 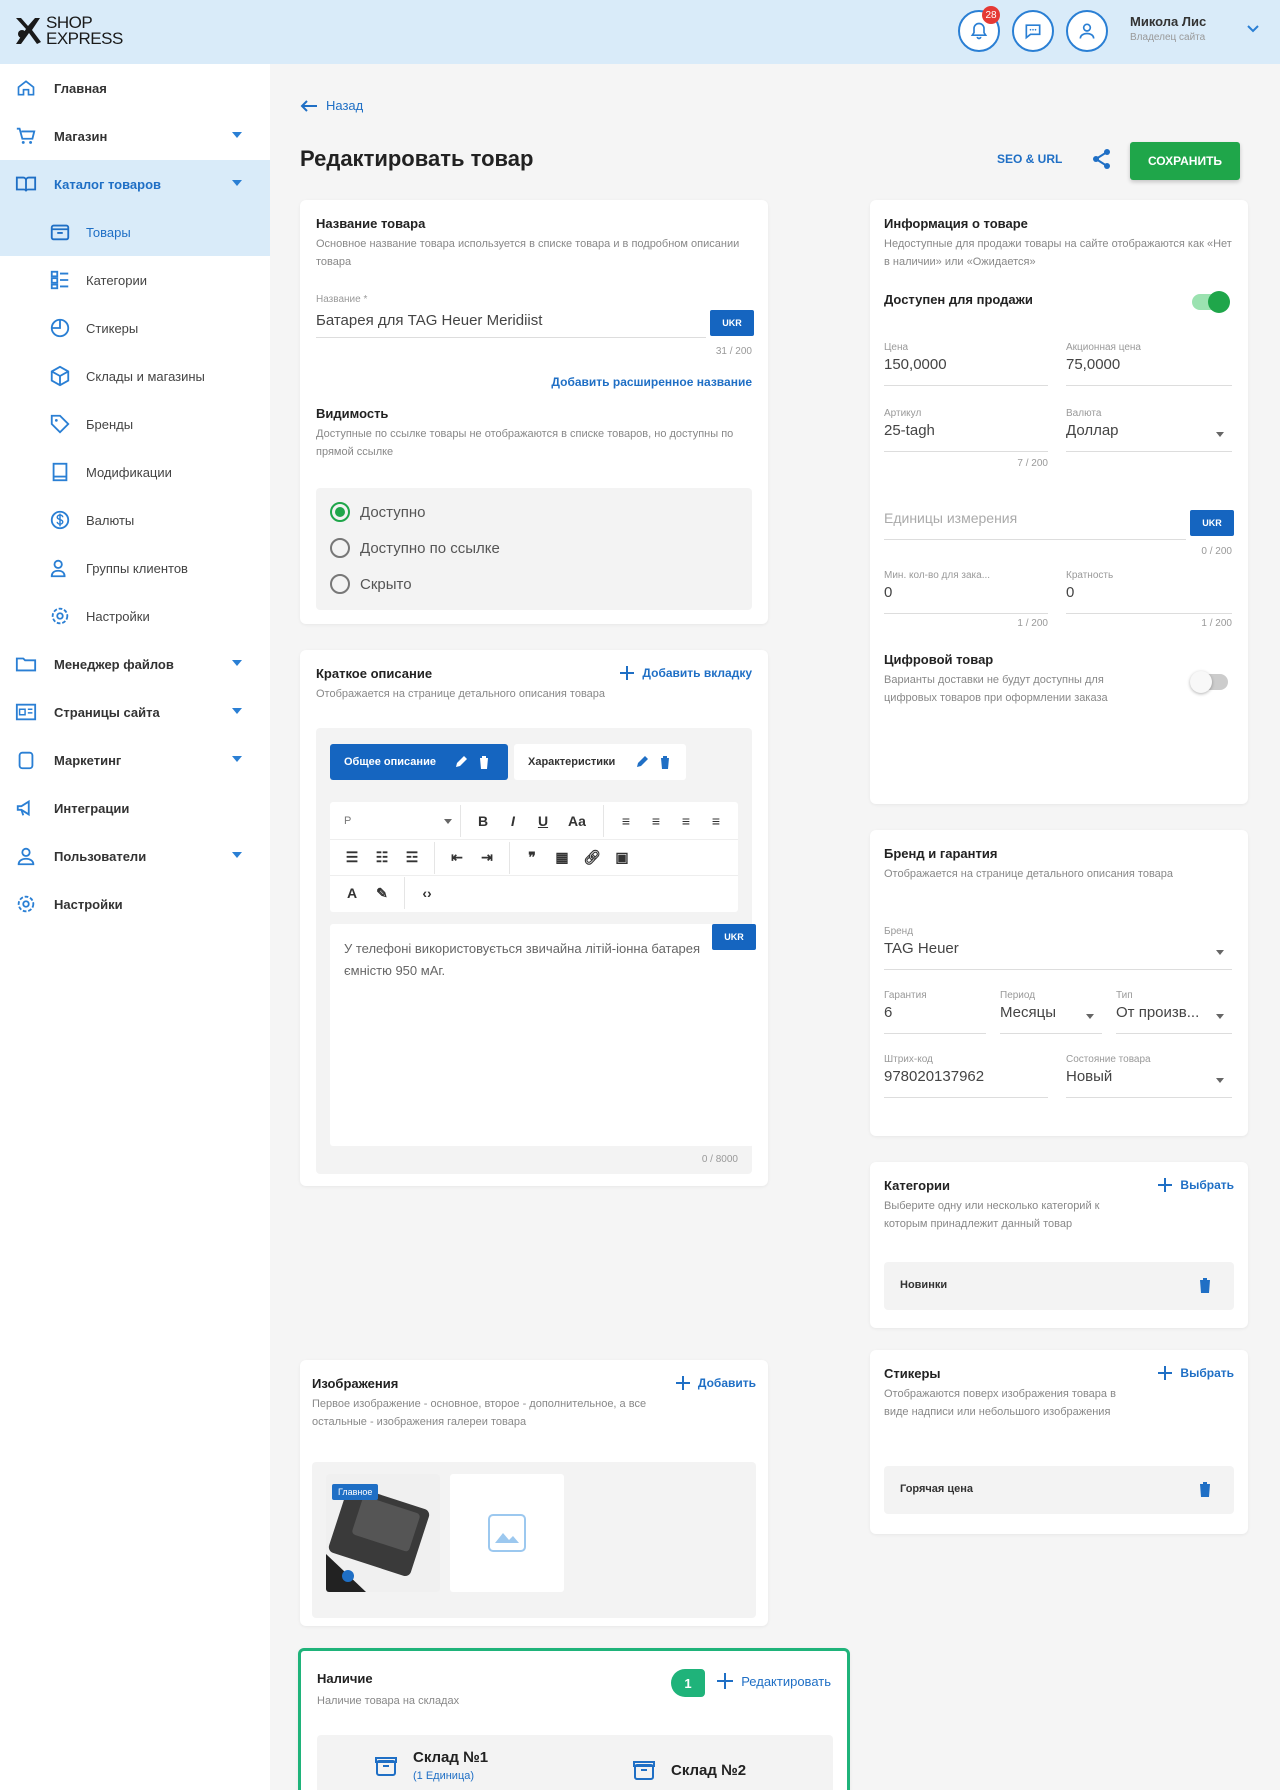 What do you see at coordinates (135, 808) in the screenshot?
I see `sidebar-item-integrations: Интеграции` at bounding box center [135, 808].